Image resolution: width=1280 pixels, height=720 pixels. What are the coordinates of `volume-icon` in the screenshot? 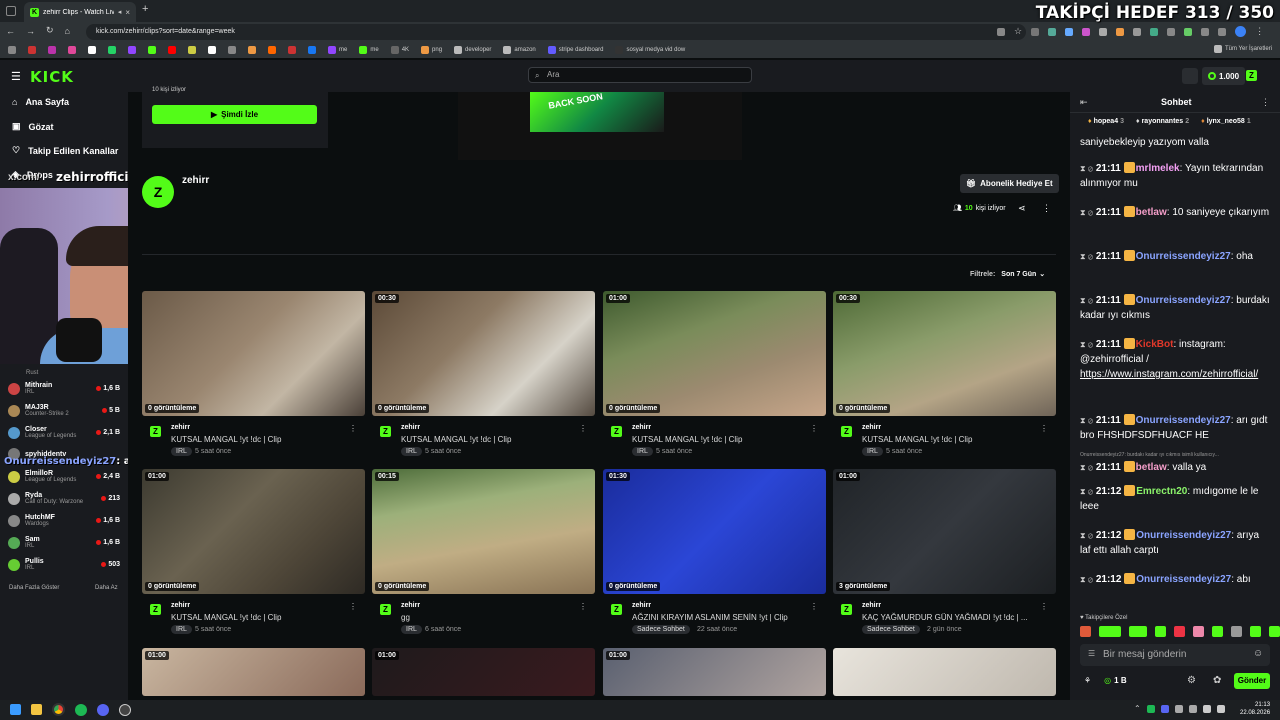 It's located at (1220, 708).